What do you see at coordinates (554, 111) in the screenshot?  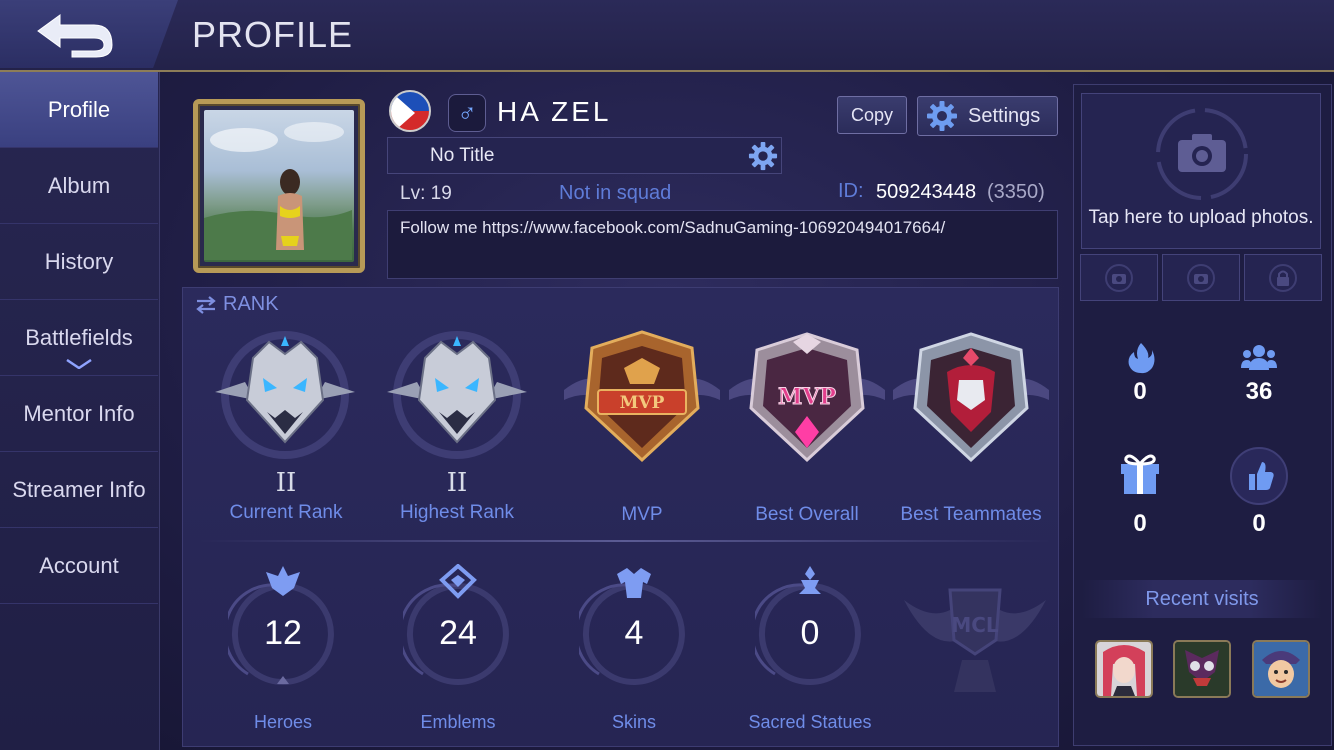 I see `player-name: HA ZEL` at bounding box center [554, 111].